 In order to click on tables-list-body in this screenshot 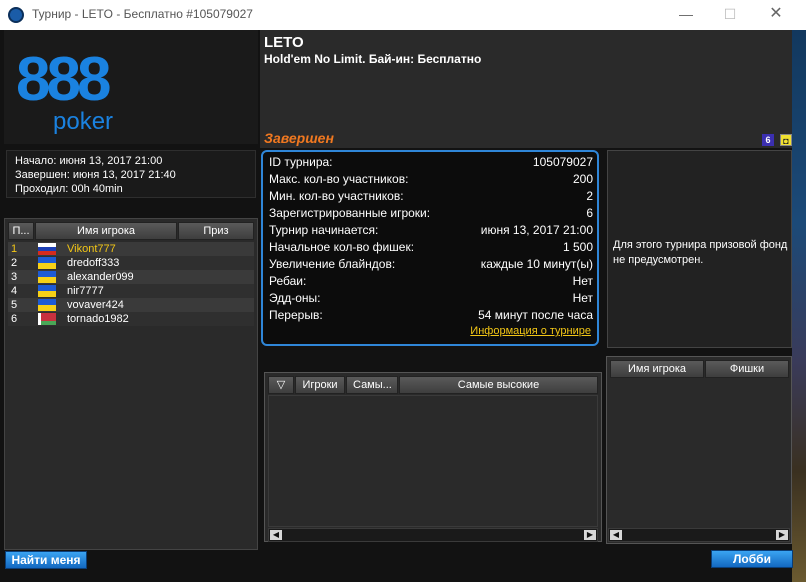, I will do `click(433, 461)`.